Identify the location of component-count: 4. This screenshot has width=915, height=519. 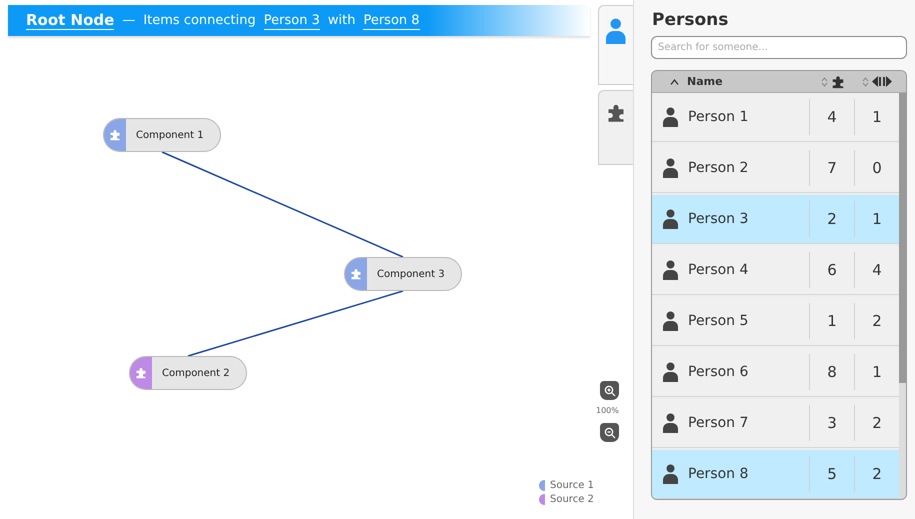
(831, 117).